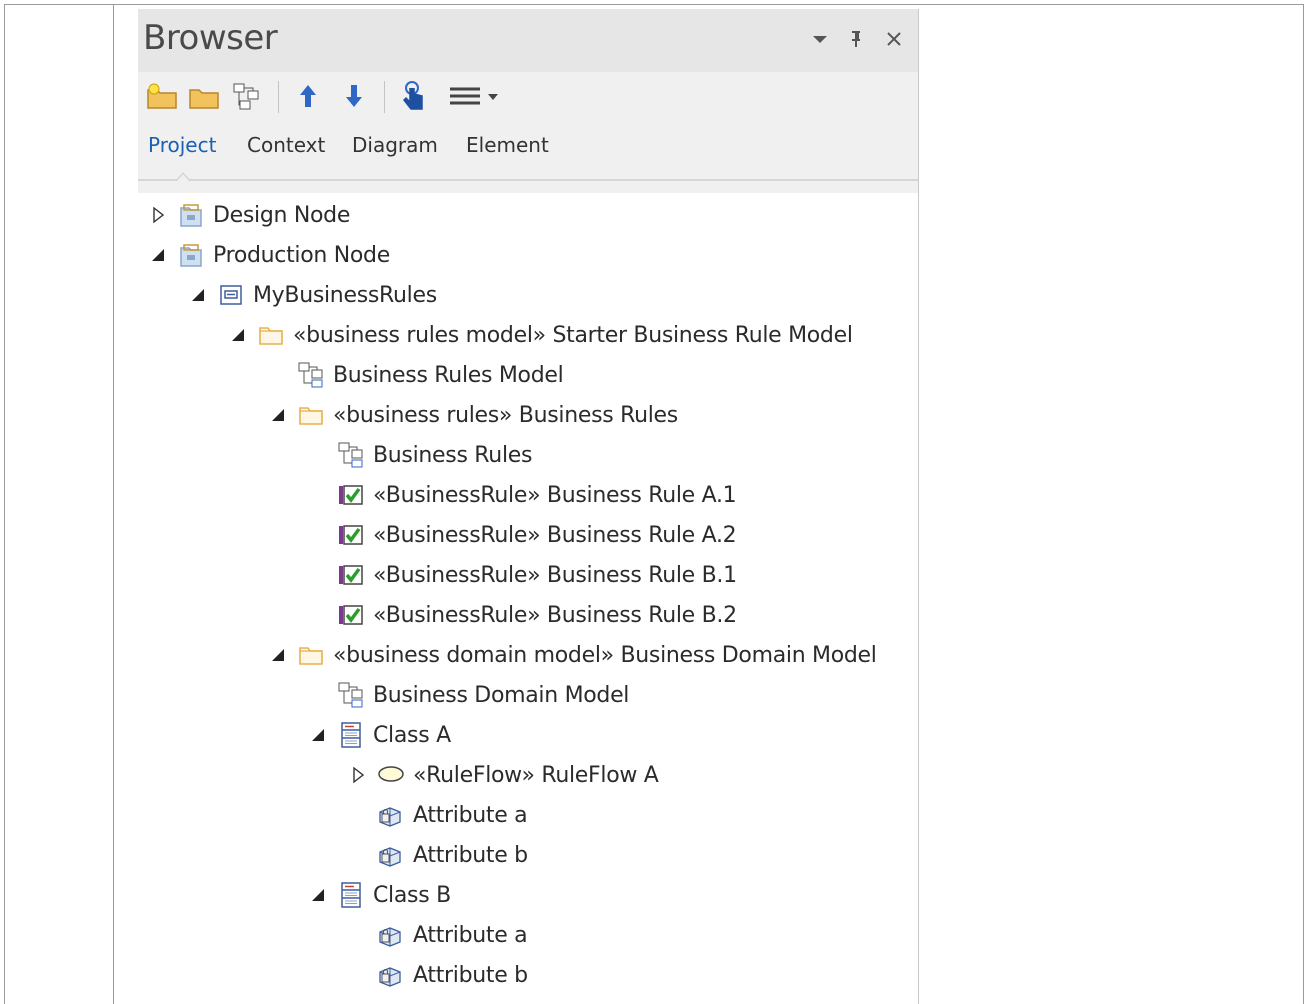  Describe the element at coordinates (555, 535) in the screenshot. I see `tree-item-label: «BusinessRule» Business Rule A.2` at that location.